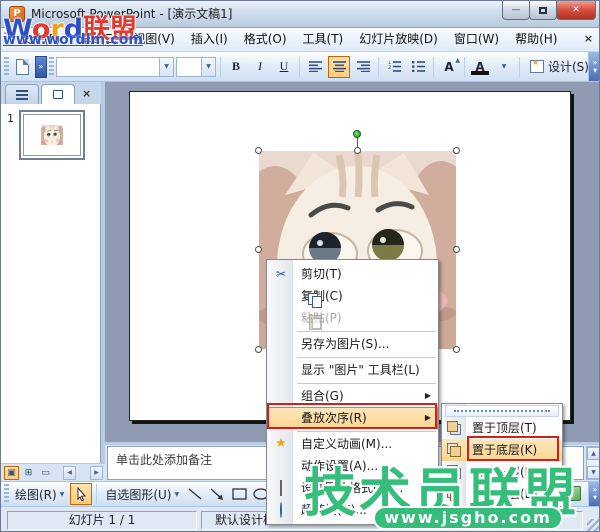  I want to click on font-color-button: A, so click(480, 67).